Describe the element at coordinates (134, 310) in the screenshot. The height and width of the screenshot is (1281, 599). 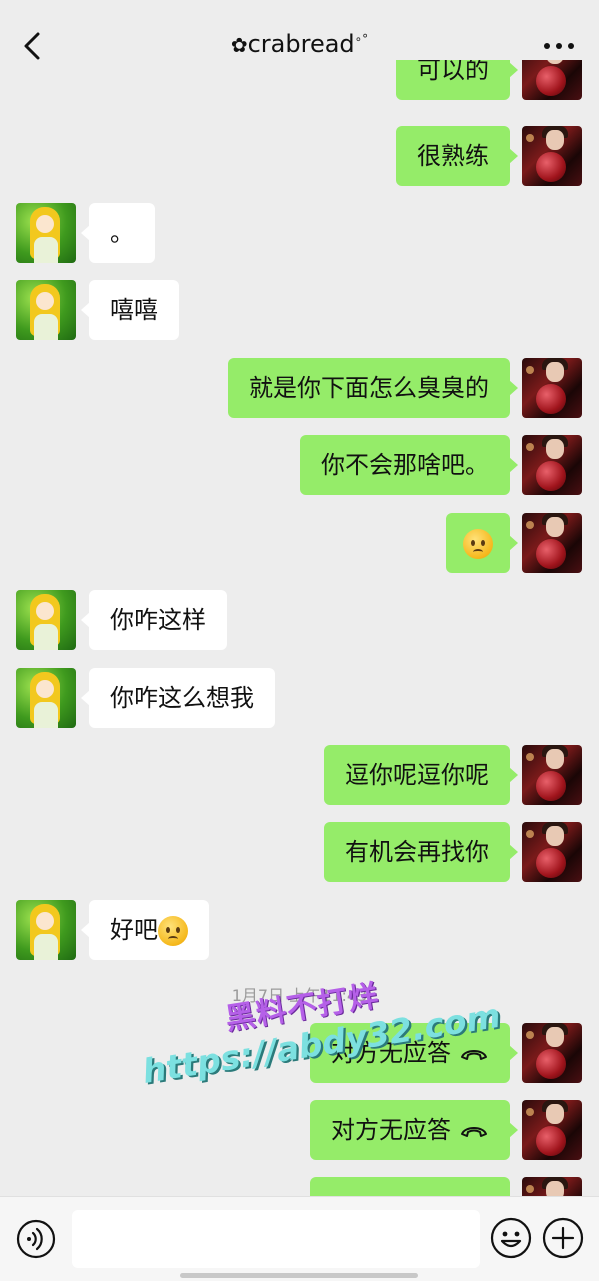
I see `message-text: 嘻嘻` at that location.